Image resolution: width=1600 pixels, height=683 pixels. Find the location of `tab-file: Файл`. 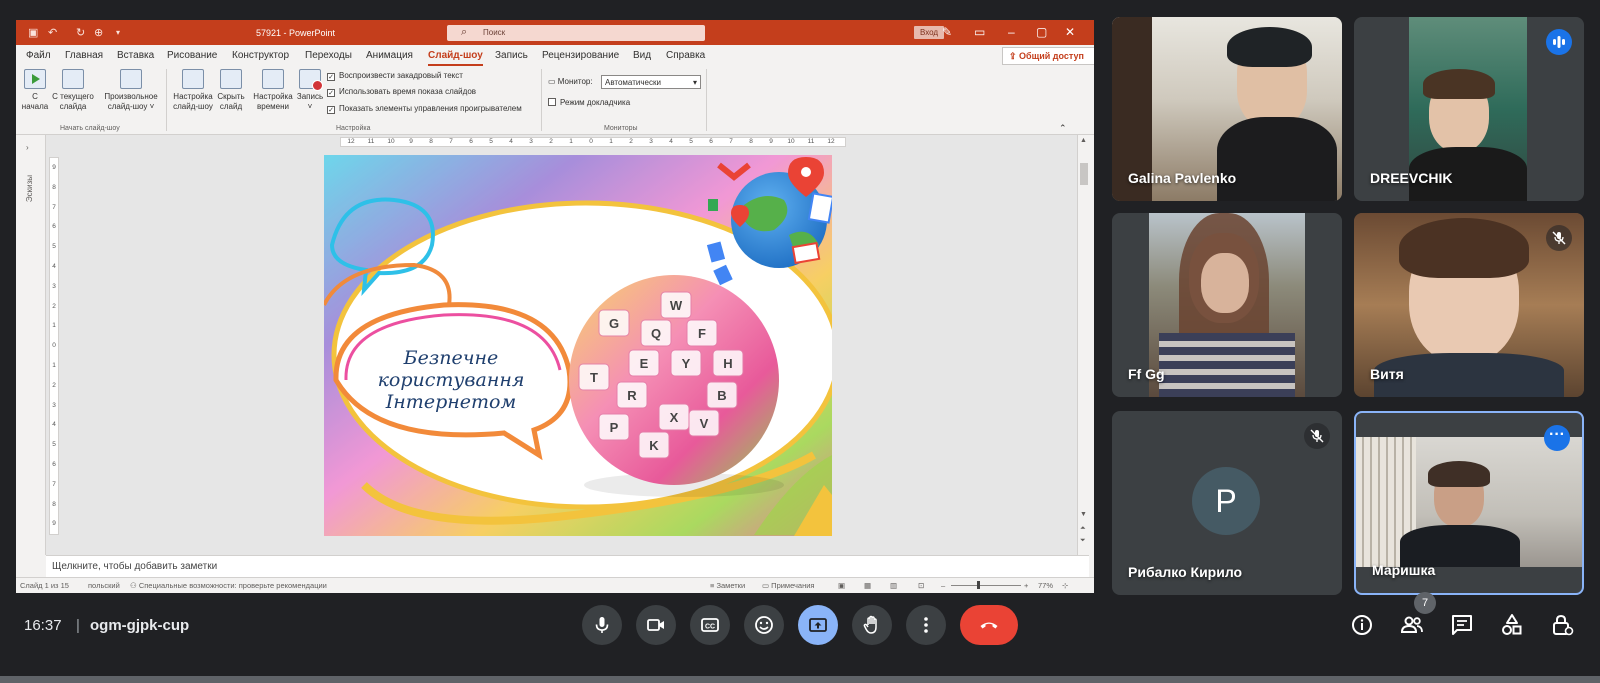

tab-file: Файл is located at coordinates (38, 55).